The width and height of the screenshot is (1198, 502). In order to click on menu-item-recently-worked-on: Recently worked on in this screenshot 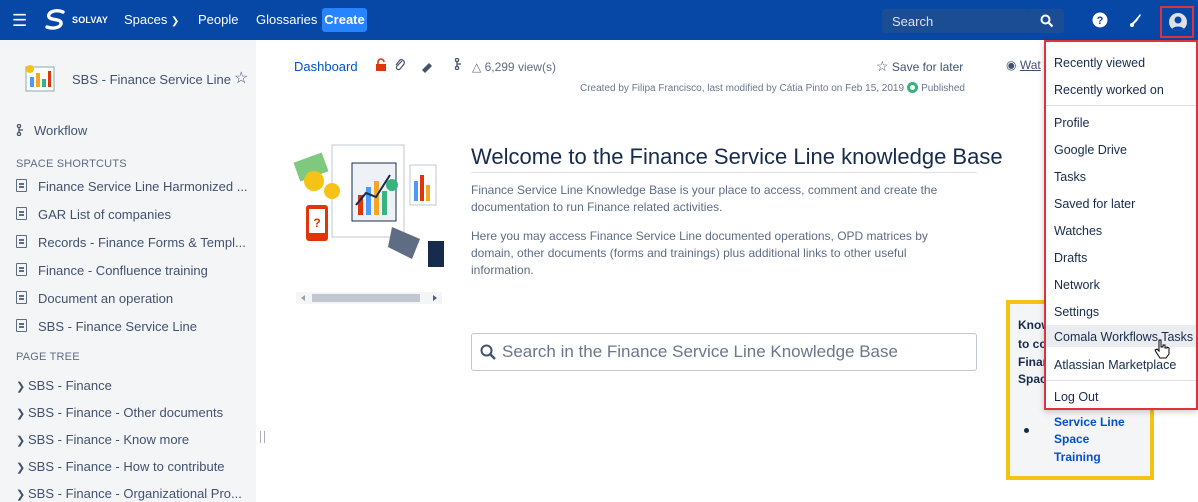, I will do `click(1109, 90)`.